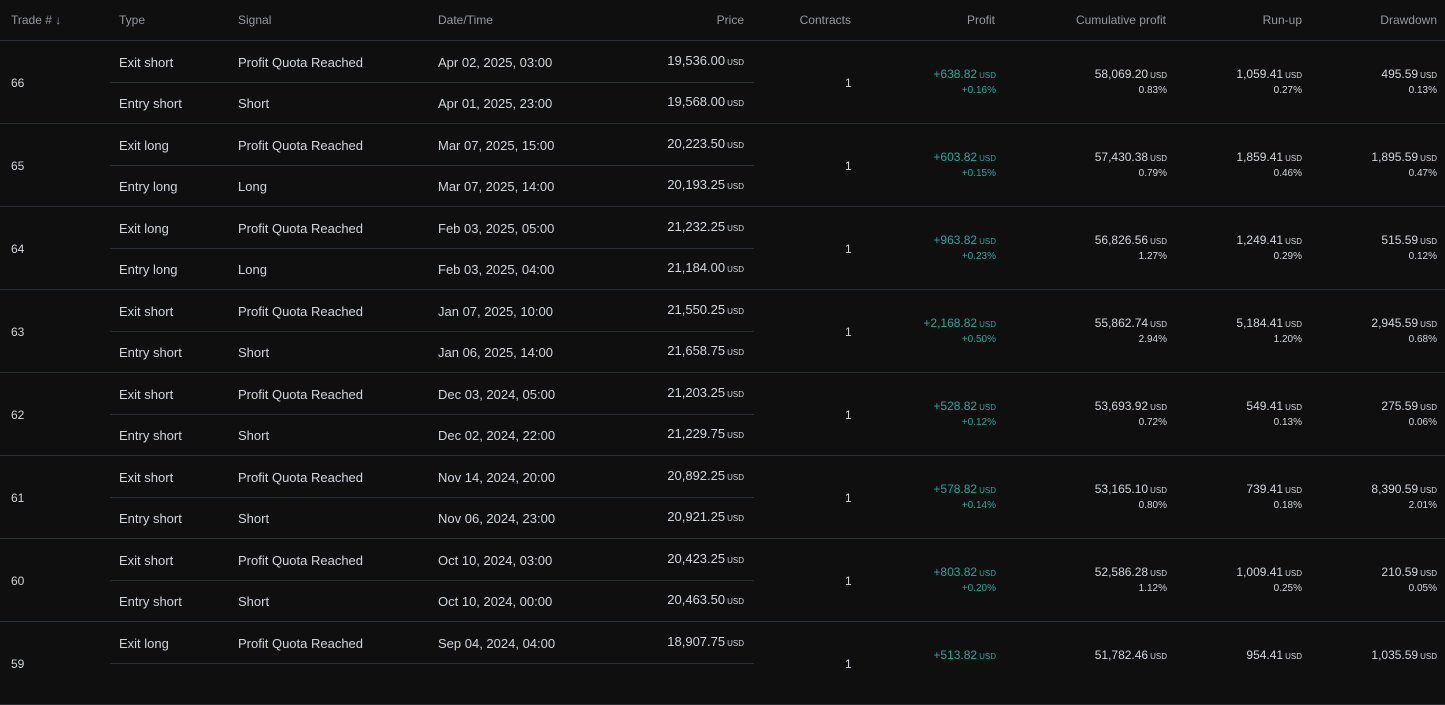  I want to click on cumulative-profit-percent: 0.83%, so click(1152, 90).